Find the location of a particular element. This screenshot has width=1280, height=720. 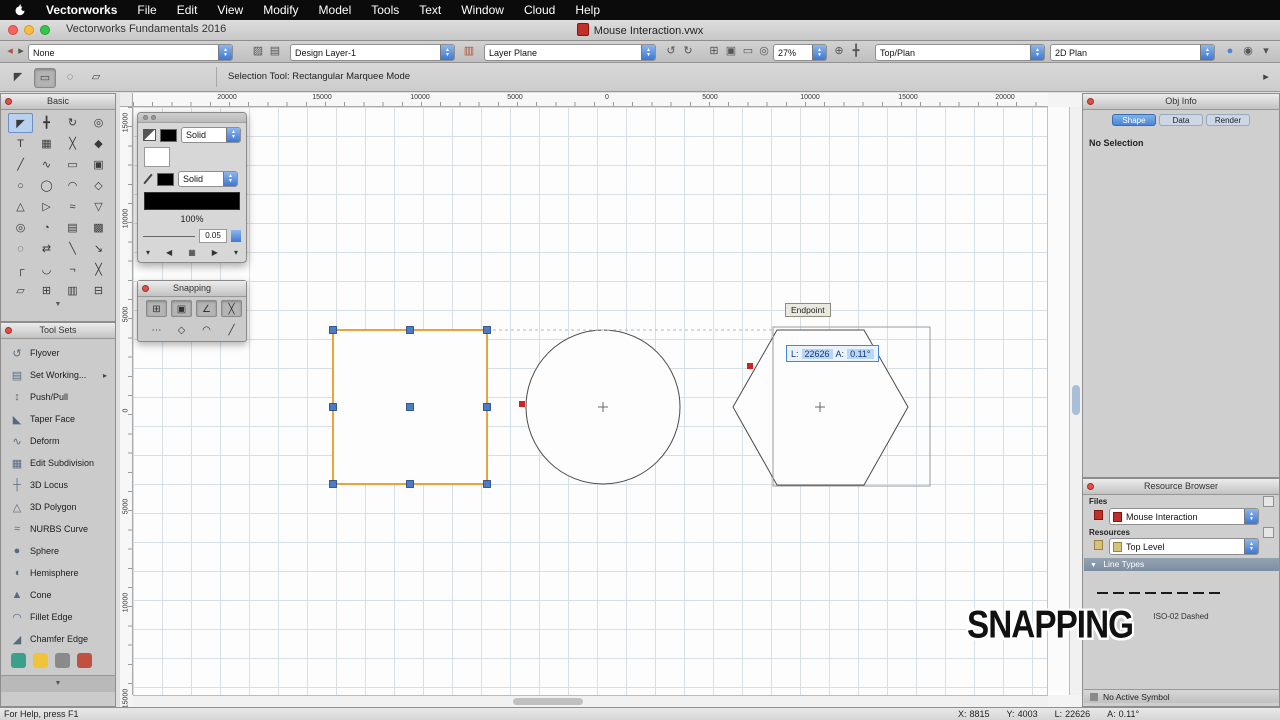

basic-tool: ◌ is located at coordinates (20, 249).